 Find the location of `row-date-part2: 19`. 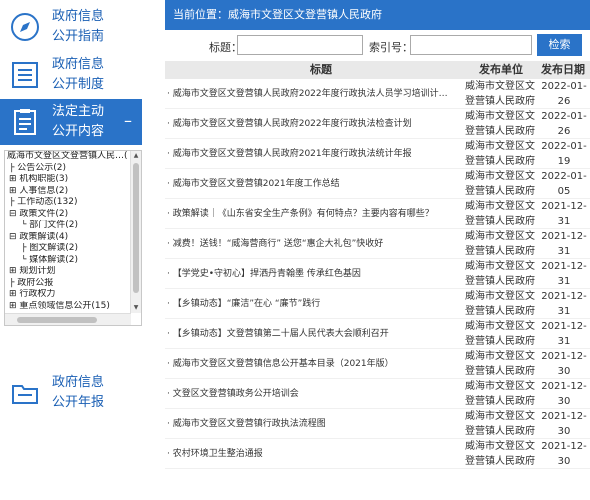

row-date-part2: 19 is located at coordinates (564, 161).